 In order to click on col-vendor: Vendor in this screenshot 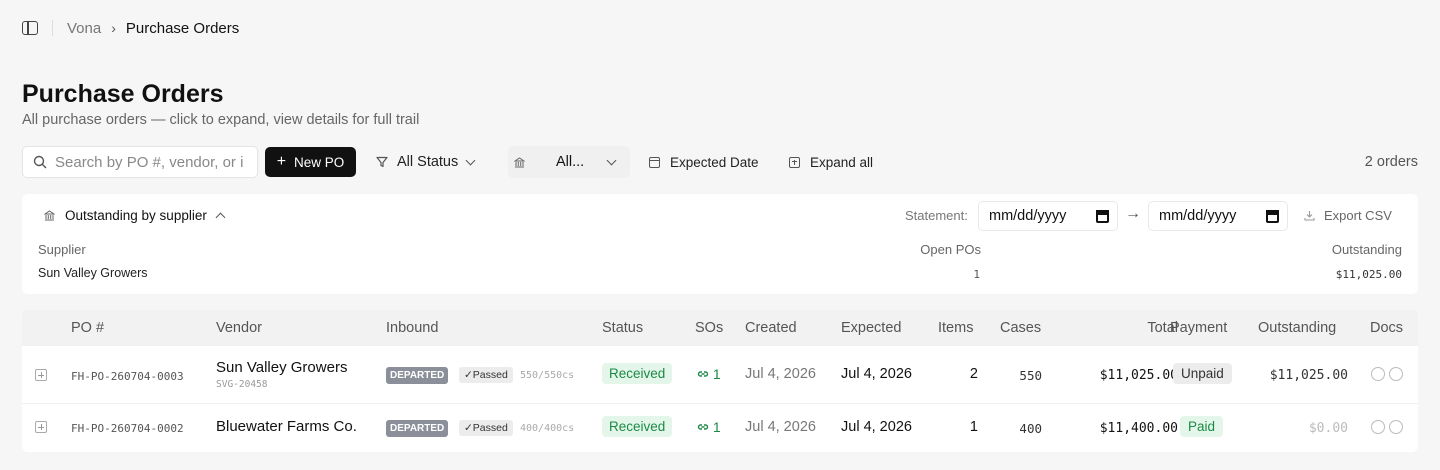, I will do `click(239, 328)`.